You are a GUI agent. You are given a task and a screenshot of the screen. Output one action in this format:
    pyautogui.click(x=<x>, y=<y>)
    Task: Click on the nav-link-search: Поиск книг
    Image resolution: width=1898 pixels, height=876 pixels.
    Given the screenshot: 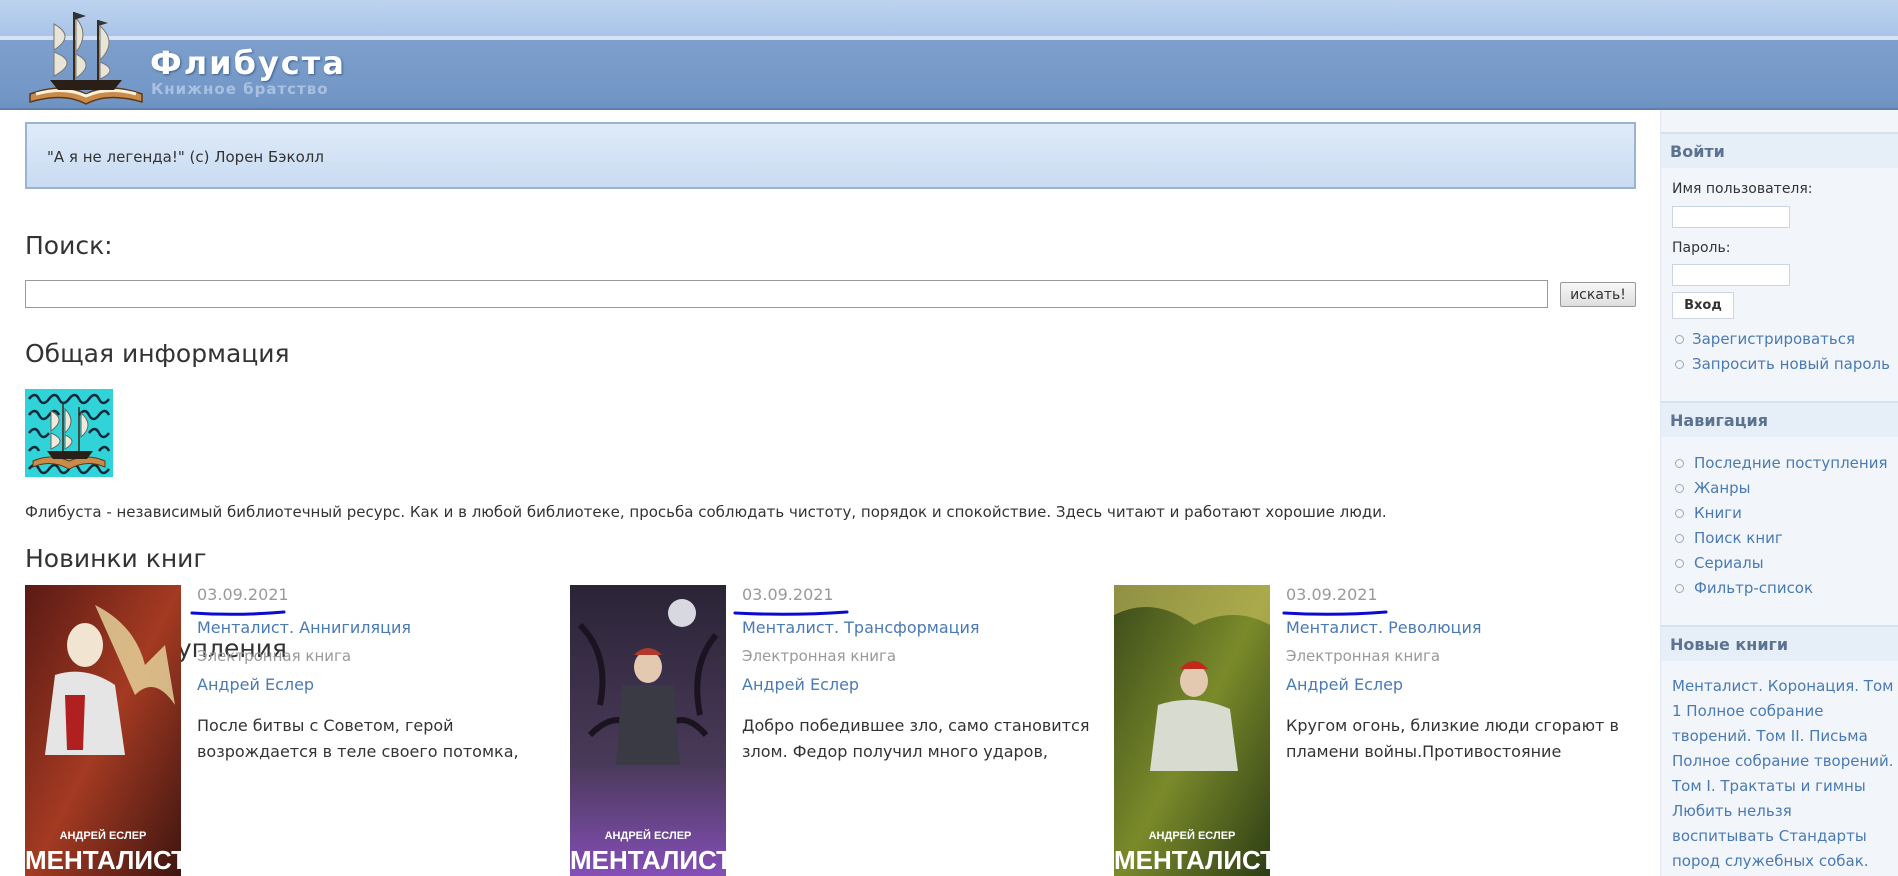 What is the action you would take?
    pyautogui.click(x=1738, y=538)
    